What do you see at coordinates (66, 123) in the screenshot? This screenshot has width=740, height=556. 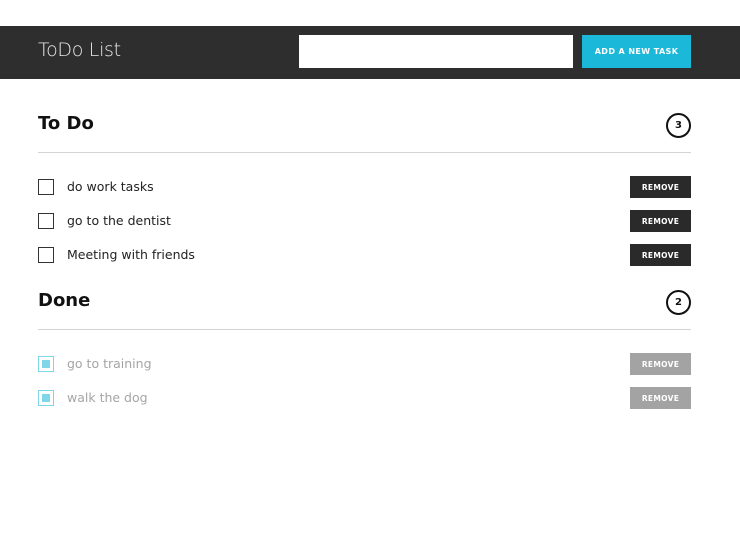 I see `todo-section-title: To Do` at bounding box center [66, 123].